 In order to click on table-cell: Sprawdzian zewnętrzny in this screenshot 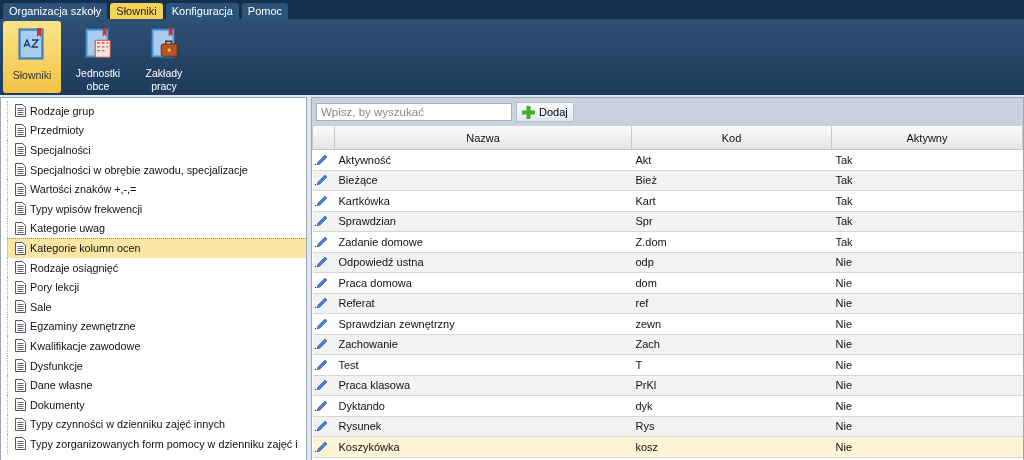, I will do `click(483, 323)`.